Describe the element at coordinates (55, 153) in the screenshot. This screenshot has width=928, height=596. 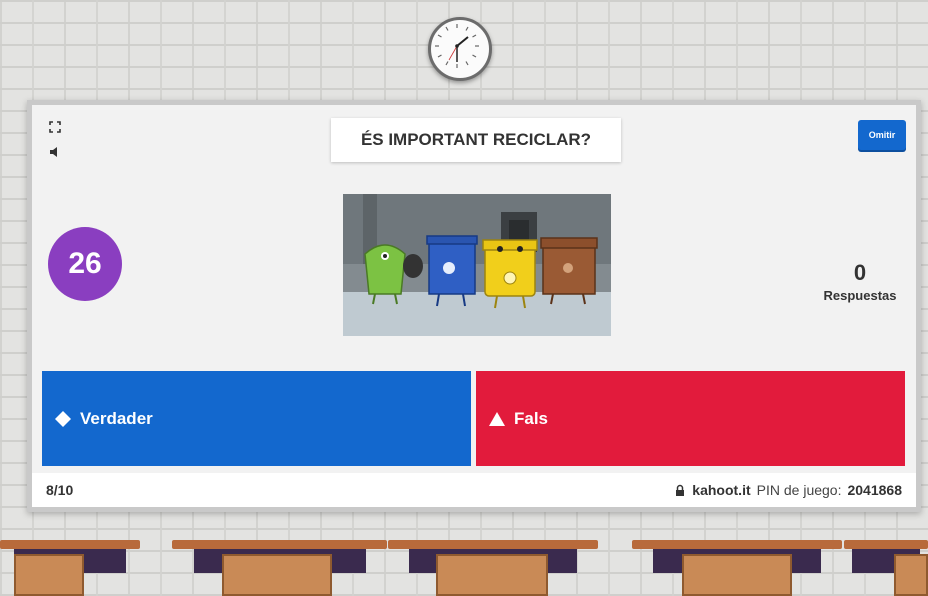
I see `speaker-icon` at that location.